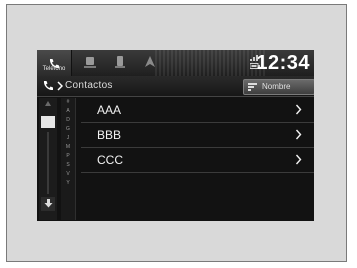  I want to click on index-letter: D, so click(68, 120).